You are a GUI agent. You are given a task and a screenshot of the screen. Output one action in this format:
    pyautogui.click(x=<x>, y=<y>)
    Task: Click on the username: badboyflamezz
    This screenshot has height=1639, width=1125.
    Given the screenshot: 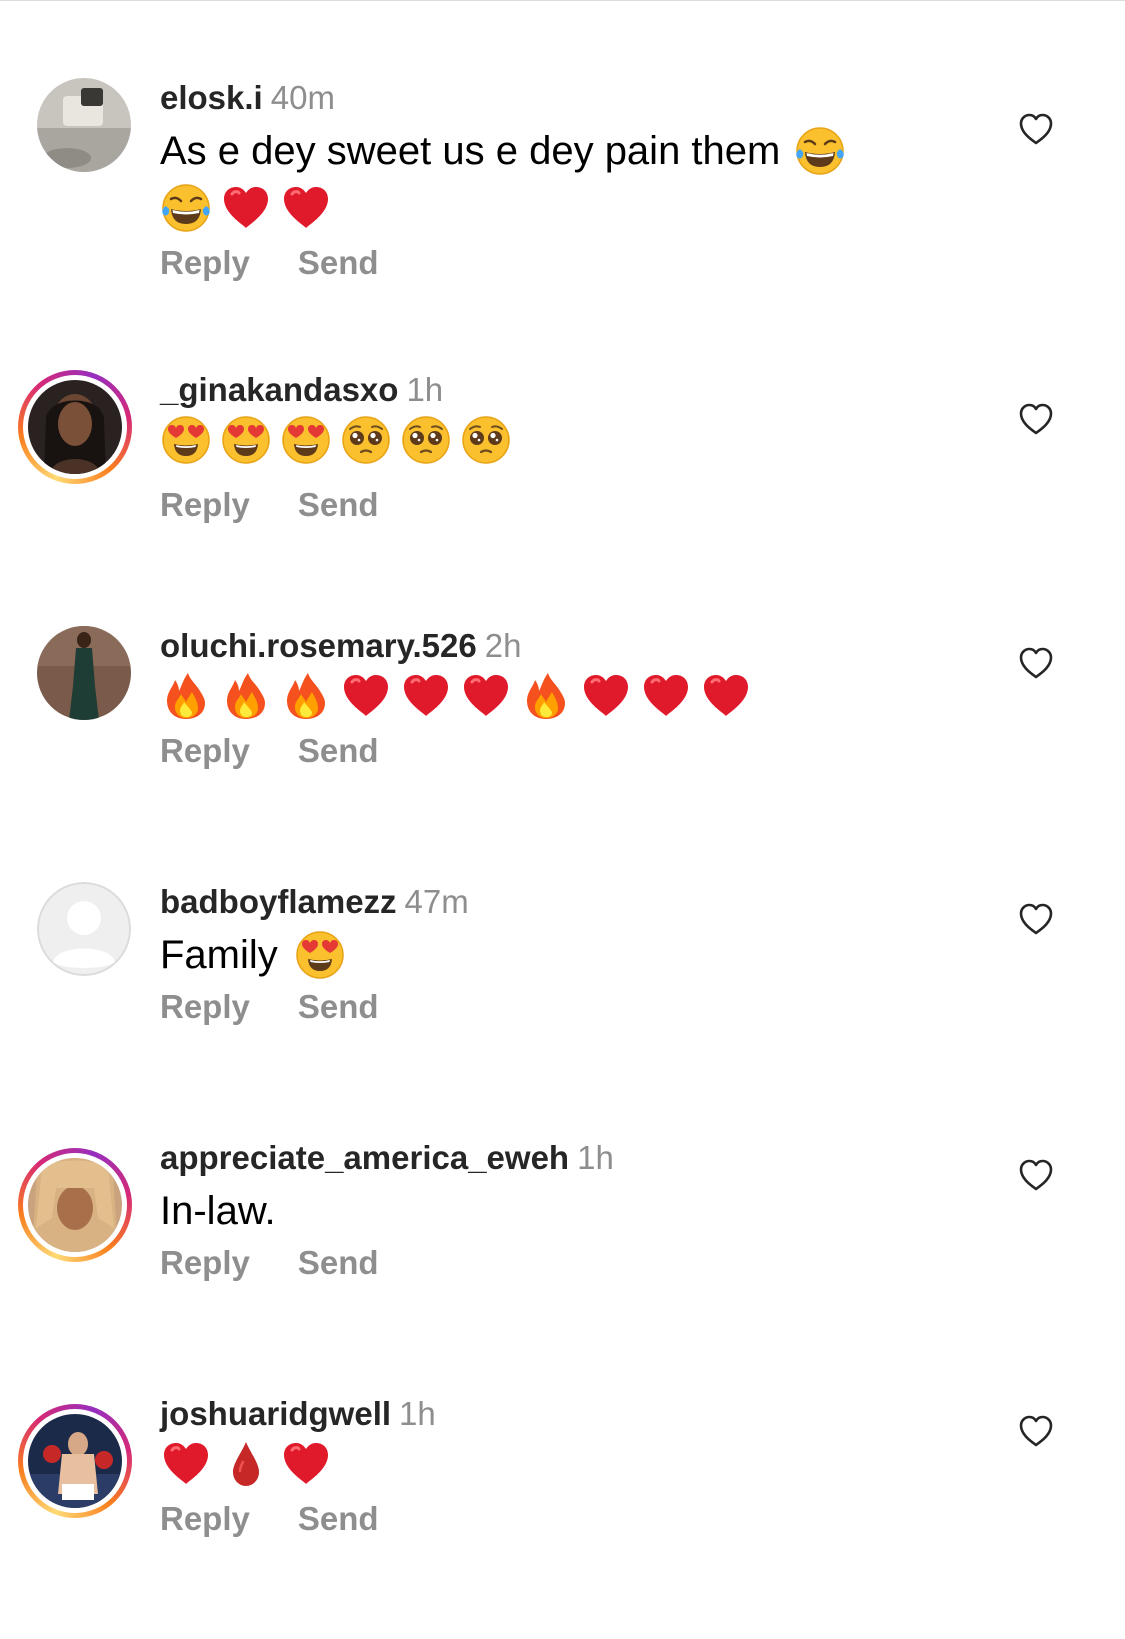 What is the action you would take?
    pyautogui.click(x=278, y=901)
    